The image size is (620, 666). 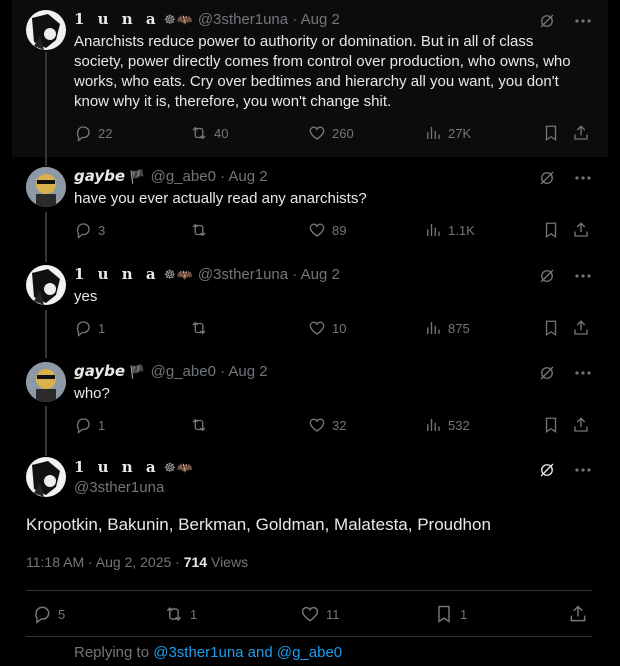 I want to click on main-tweet-name-row: 1 u n a ☸🦇, so click(x=134, y=467).